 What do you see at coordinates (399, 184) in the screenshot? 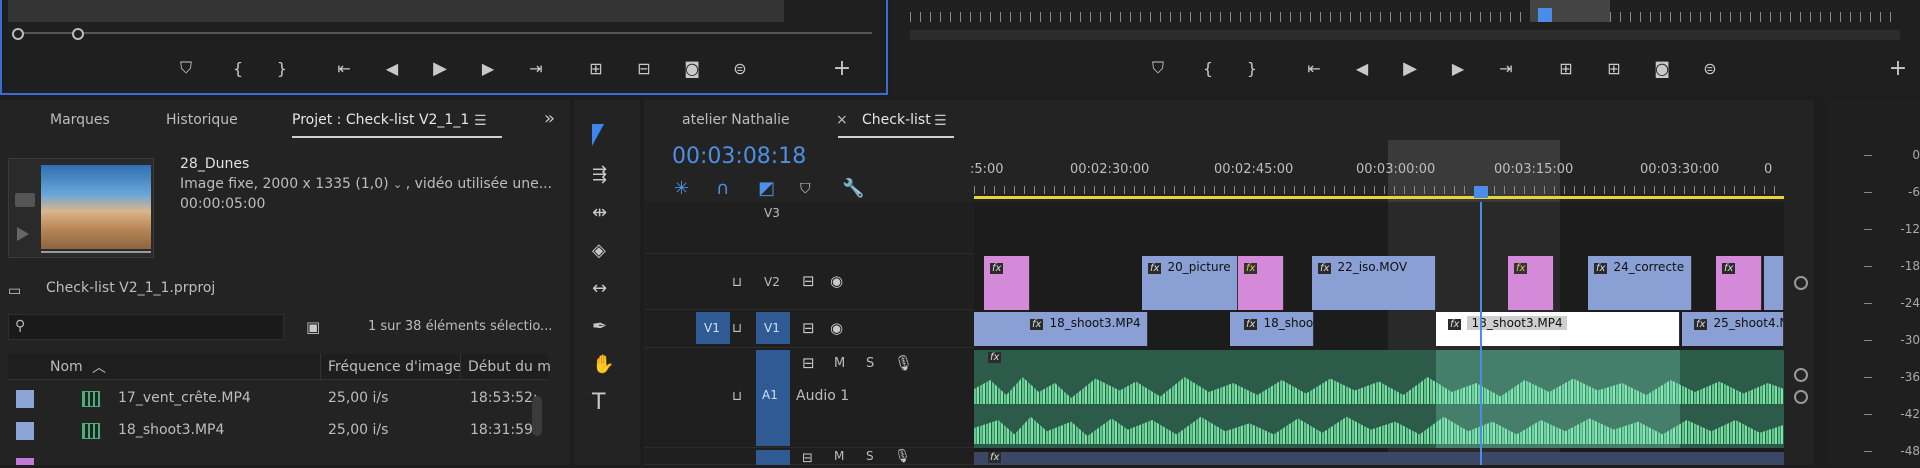
I see `chevron-down-icon: ⌄` at bounding box center [399, 184].